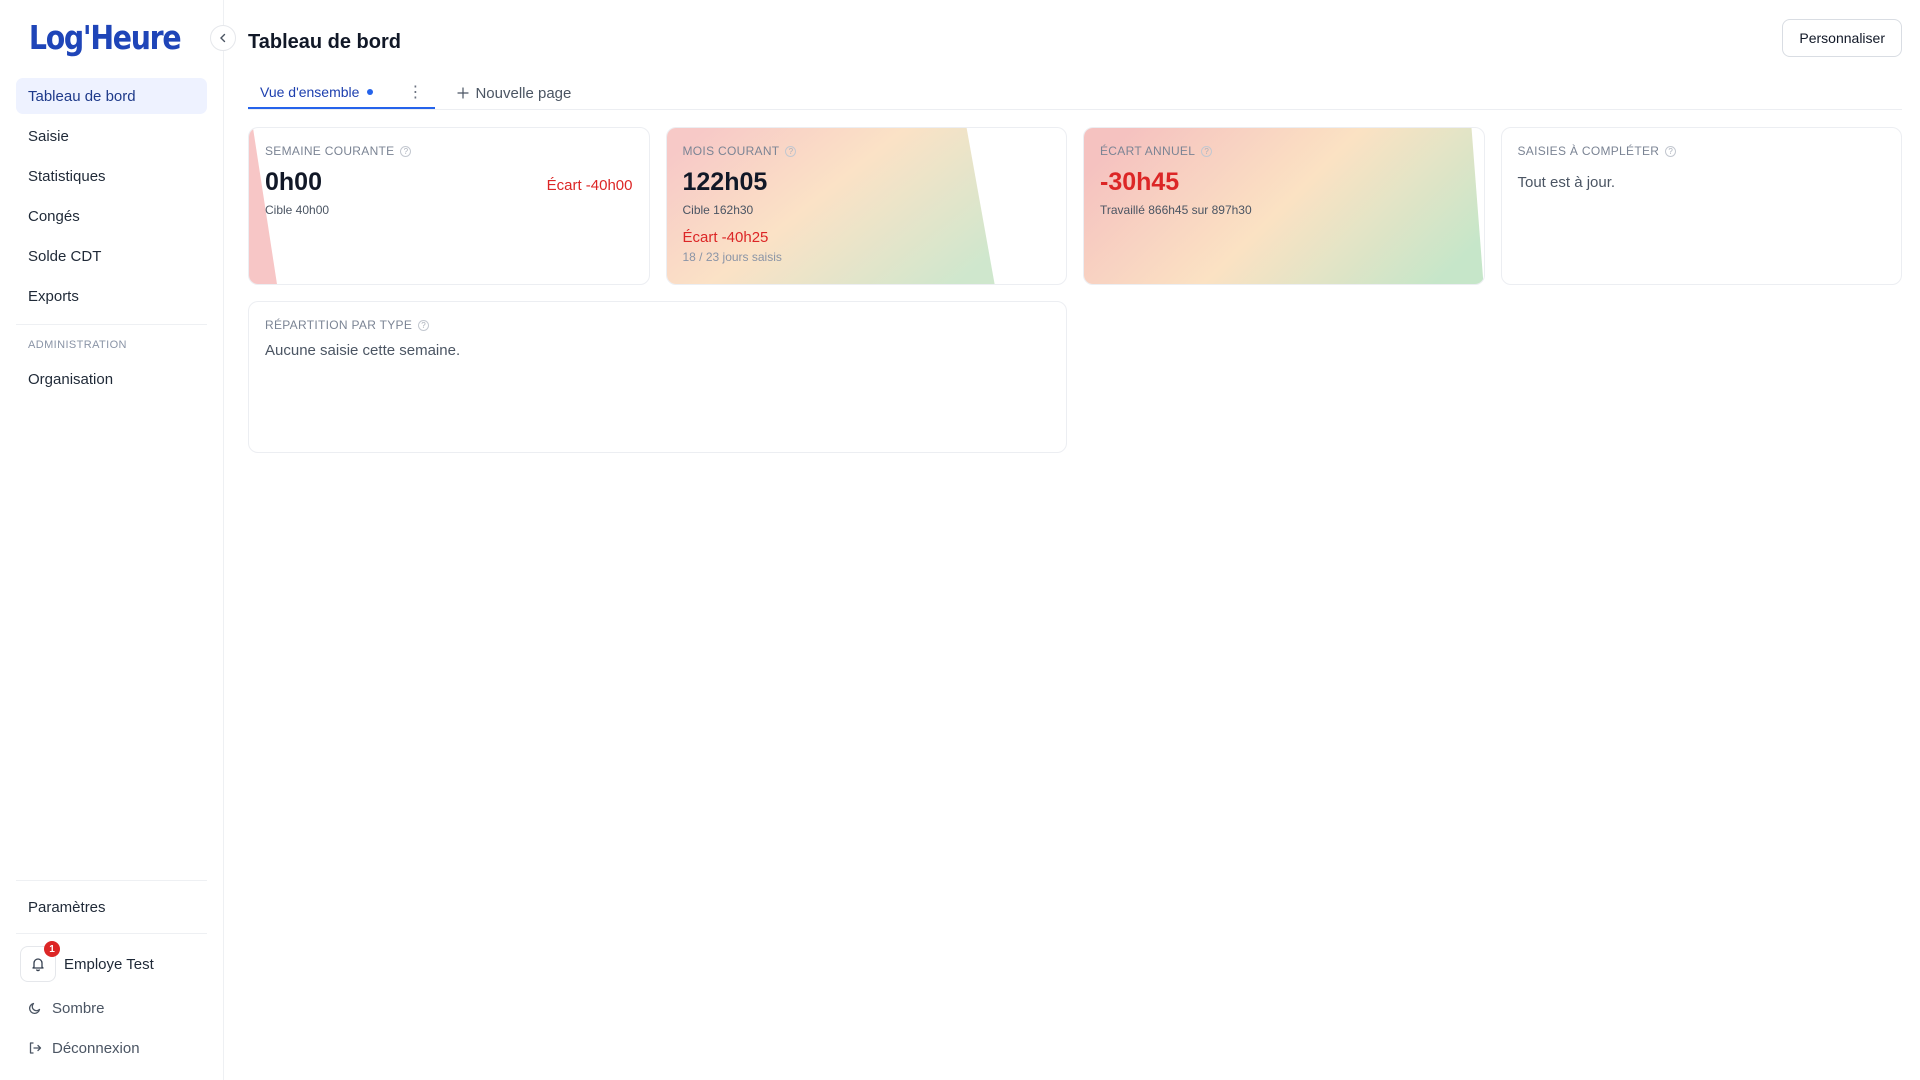 The width and height of the screenshot is (1920, 1080). Describe the element at coordinates (297, 210) in the screenshot. I see `week-target: Cible 40h00` at that location.